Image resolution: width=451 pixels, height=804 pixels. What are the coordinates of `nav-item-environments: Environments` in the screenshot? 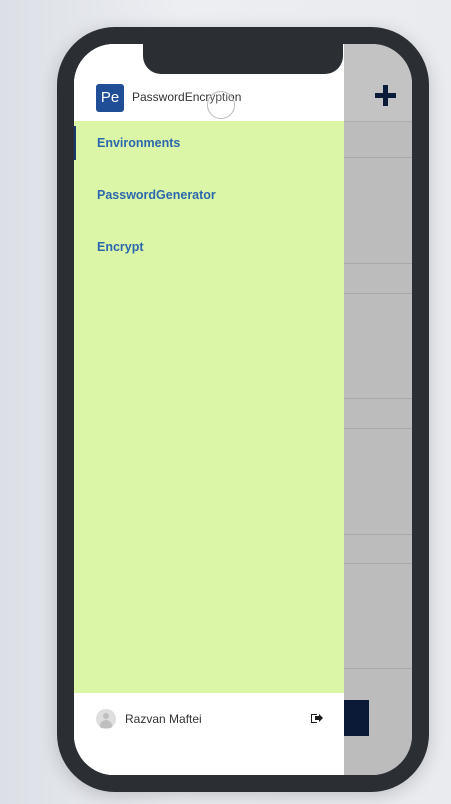 It's located at (209, 141).